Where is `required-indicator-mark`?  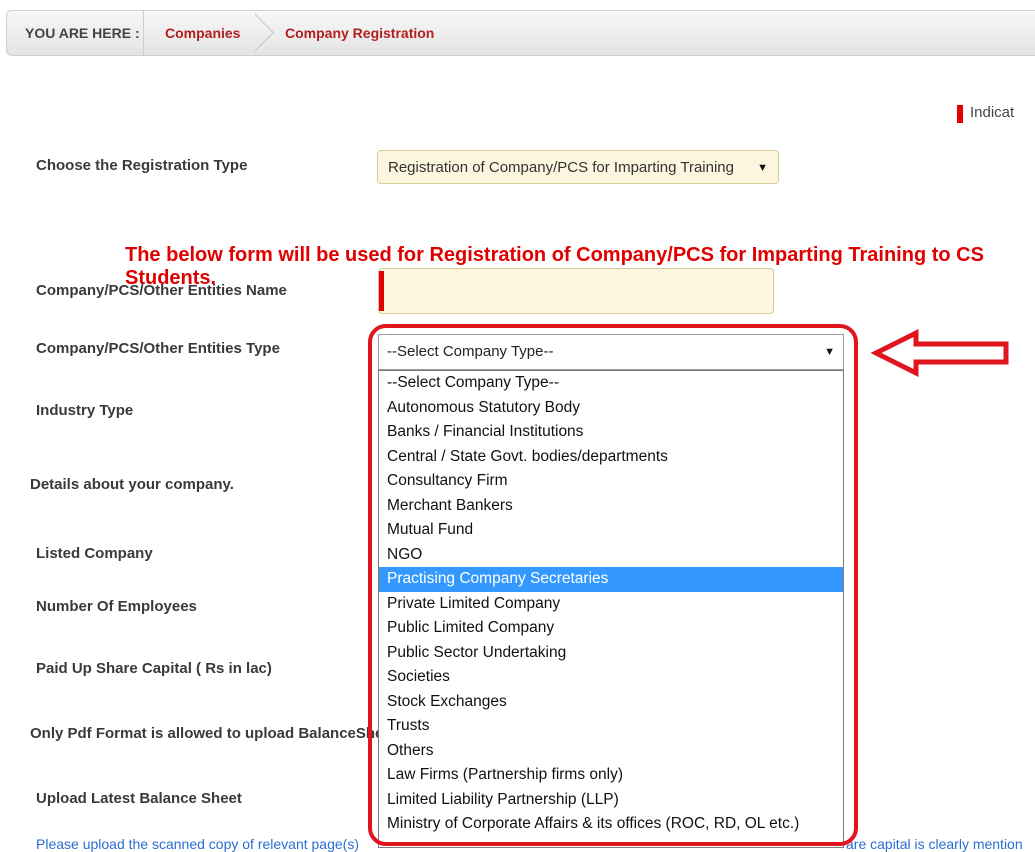
required-indicator-mark is located at coordinates (960, 114).